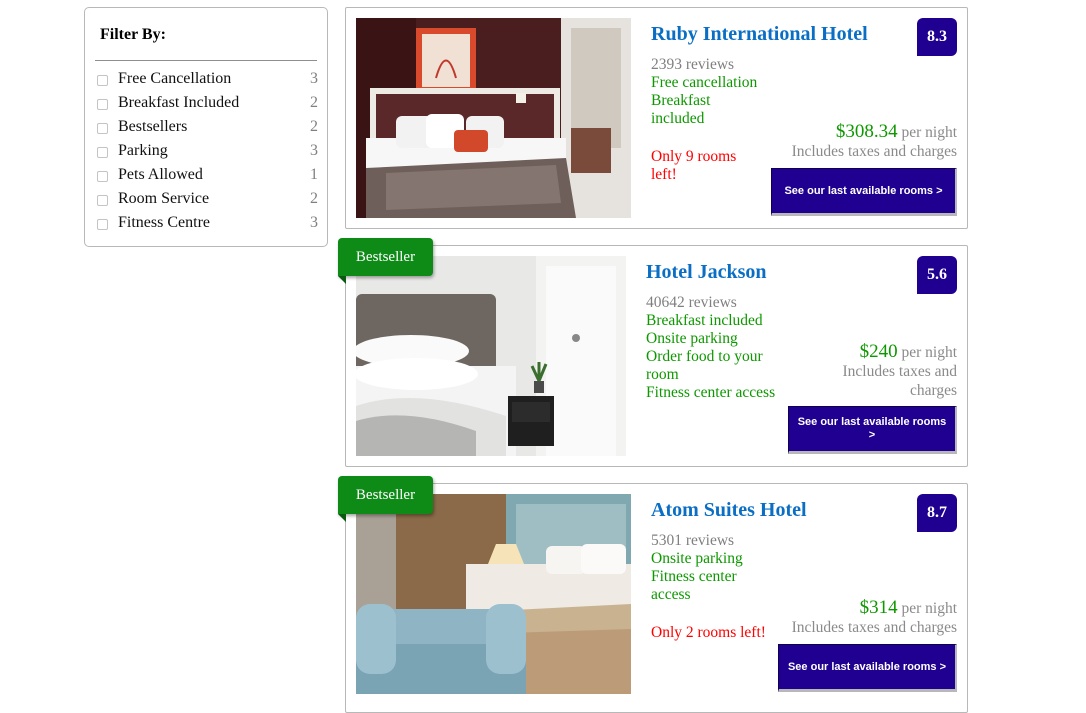 Image resolution: width=1086 pixels, height=713 pixels. I want to click on filter-label: Room Service, so click(164, 198).